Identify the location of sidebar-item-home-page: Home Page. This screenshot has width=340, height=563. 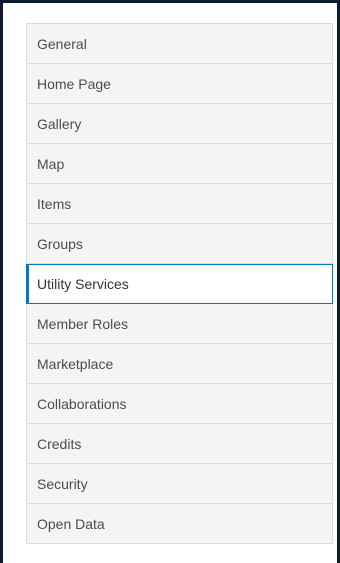
(179, 84).